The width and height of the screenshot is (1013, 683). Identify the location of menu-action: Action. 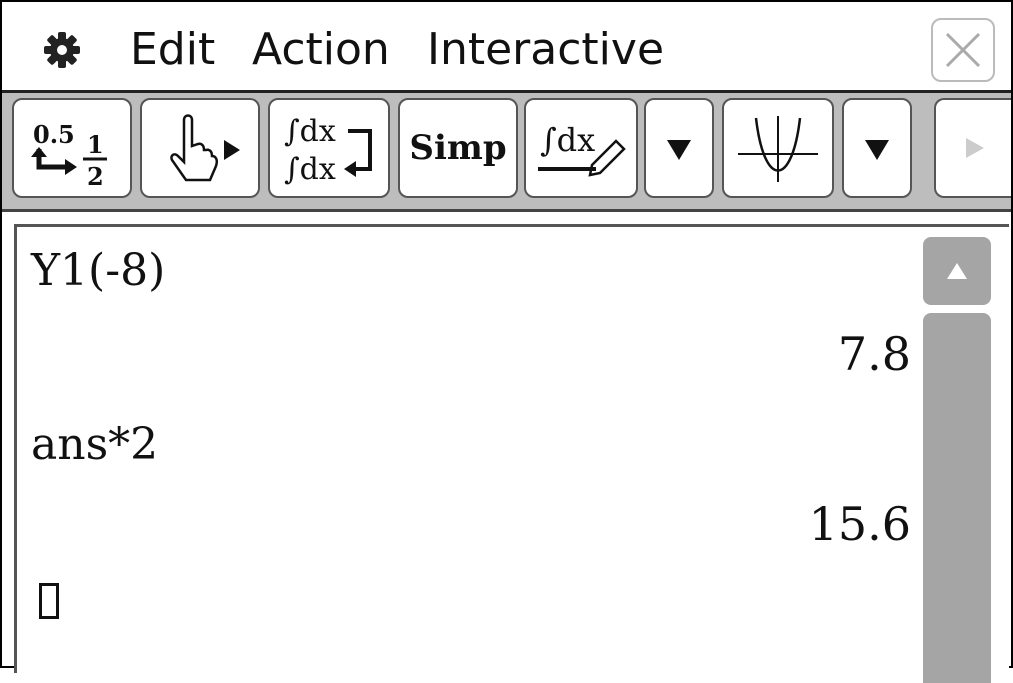
(321, 50).